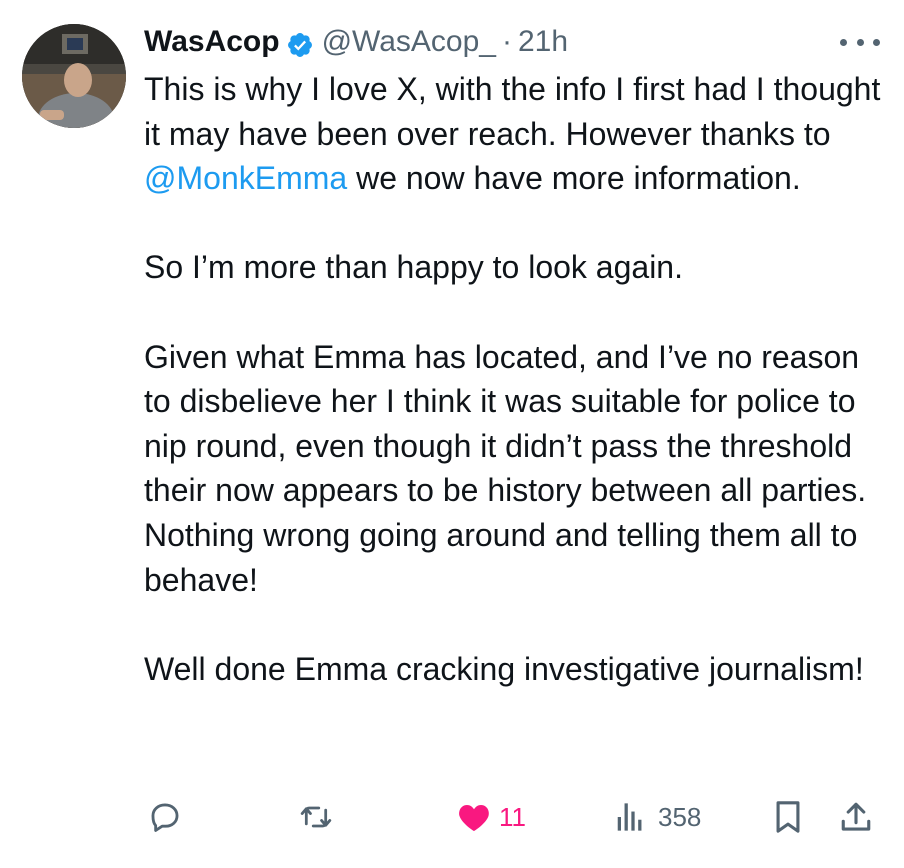  I want to click on verified-badge-icon, so click(300, 42).